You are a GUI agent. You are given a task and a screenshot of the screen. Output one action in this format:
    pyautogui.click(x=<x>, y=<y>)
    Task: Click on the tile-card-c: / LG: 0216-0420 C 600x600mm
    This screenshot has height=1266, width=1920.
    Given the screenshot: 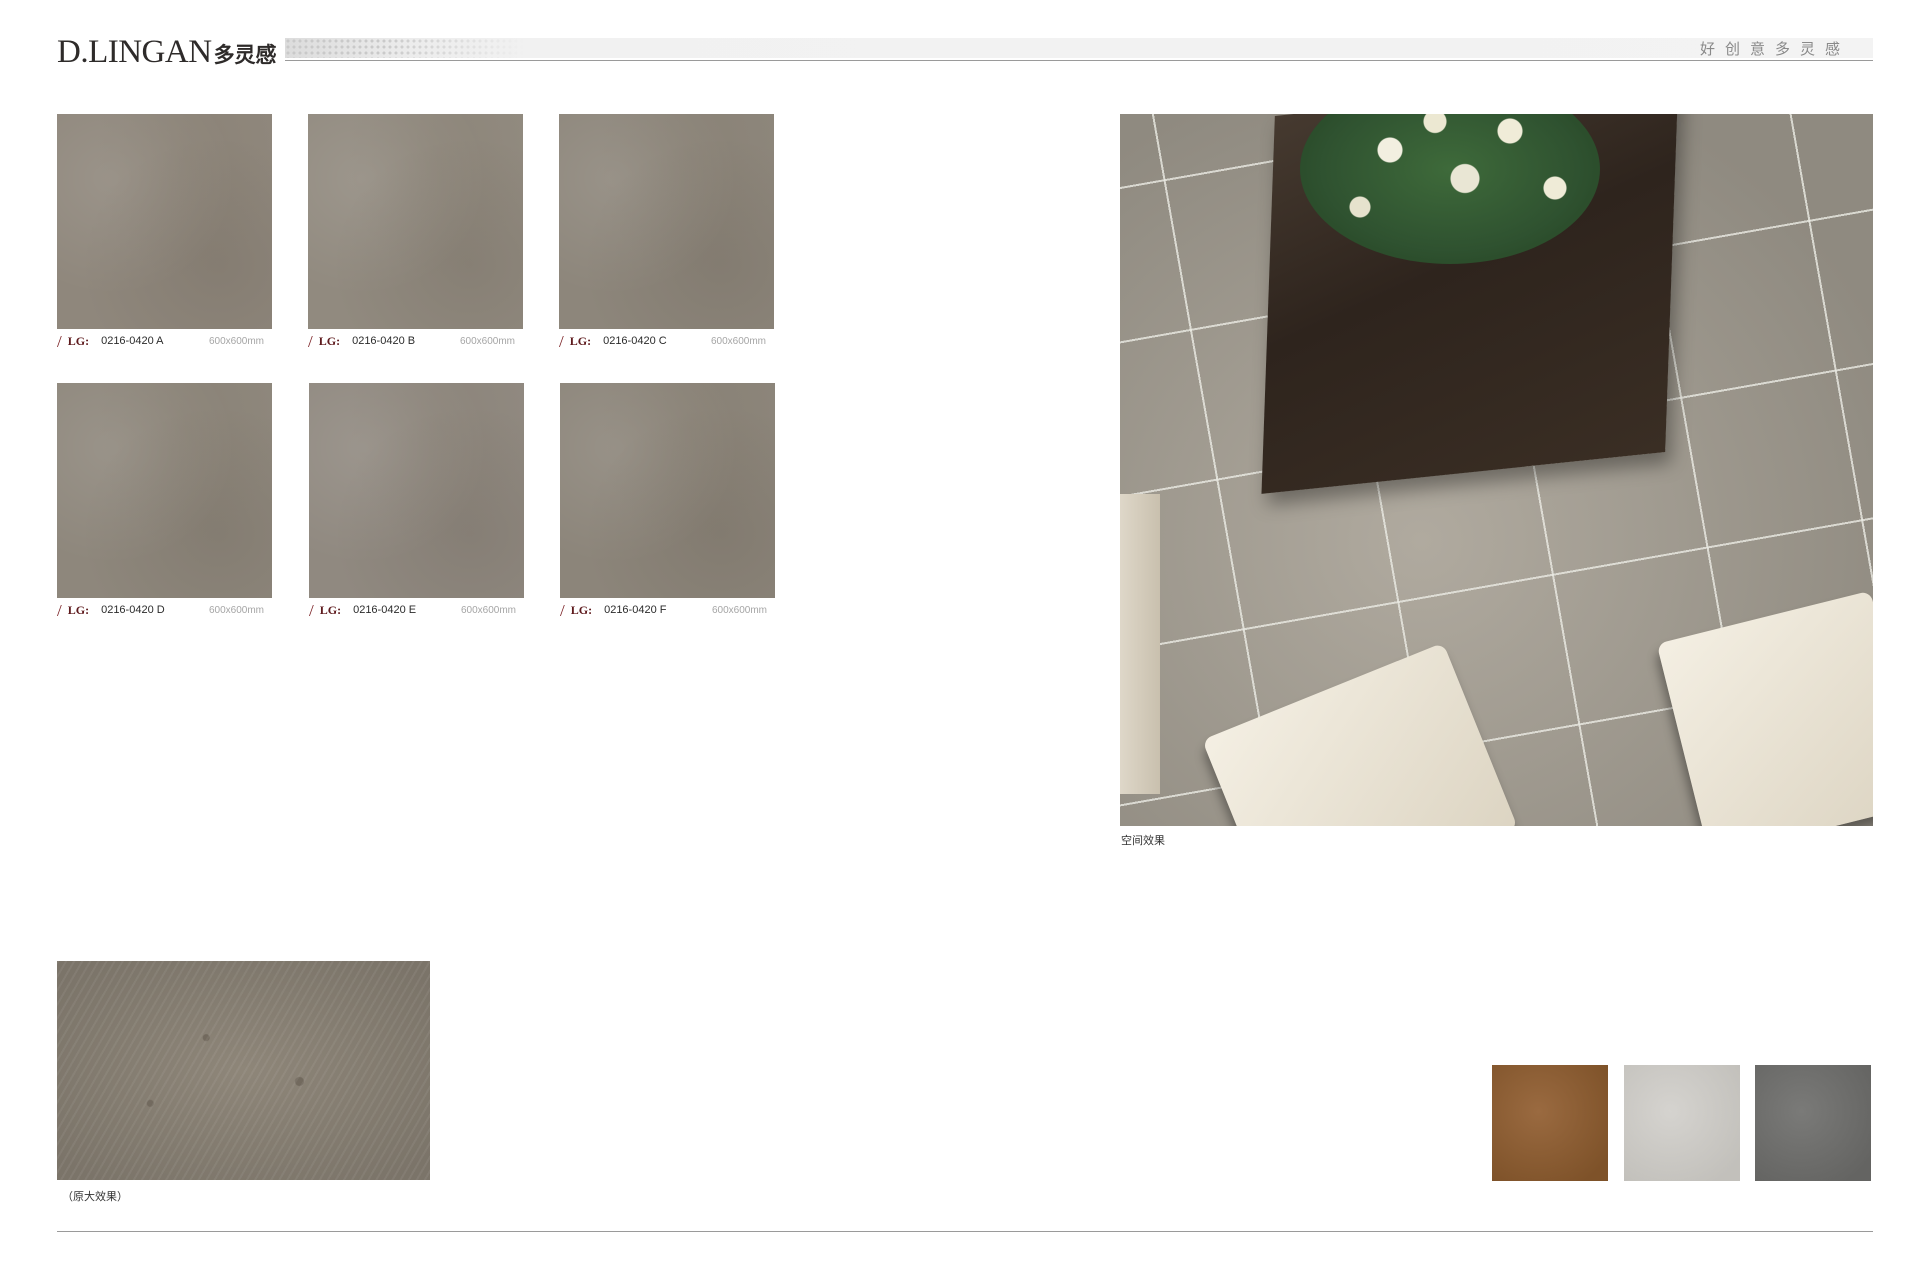 What is the action you would take?
    pyautogui.click(x=666, y=232)
    